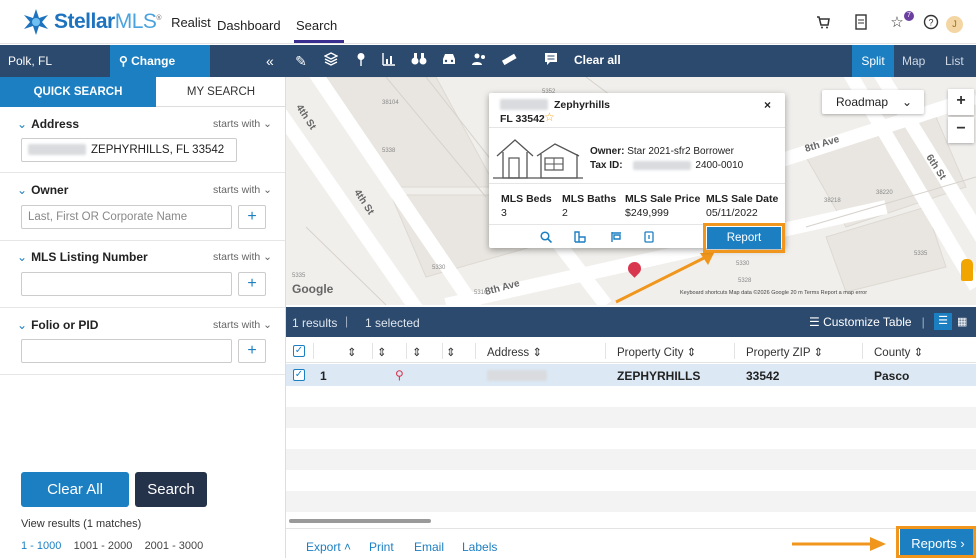 This screenshot has width=976, height=558. Describe the element at coordinates (75, 489) in the screenshot. I see `clear-all-button: Clear All` at that location.